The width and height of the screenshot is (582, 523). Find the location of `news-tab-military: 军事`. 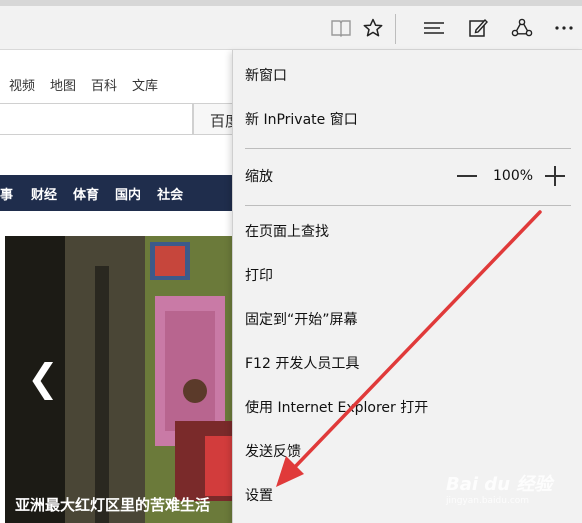

news-tab-military: 军事 is located at coordinates (6, 193).